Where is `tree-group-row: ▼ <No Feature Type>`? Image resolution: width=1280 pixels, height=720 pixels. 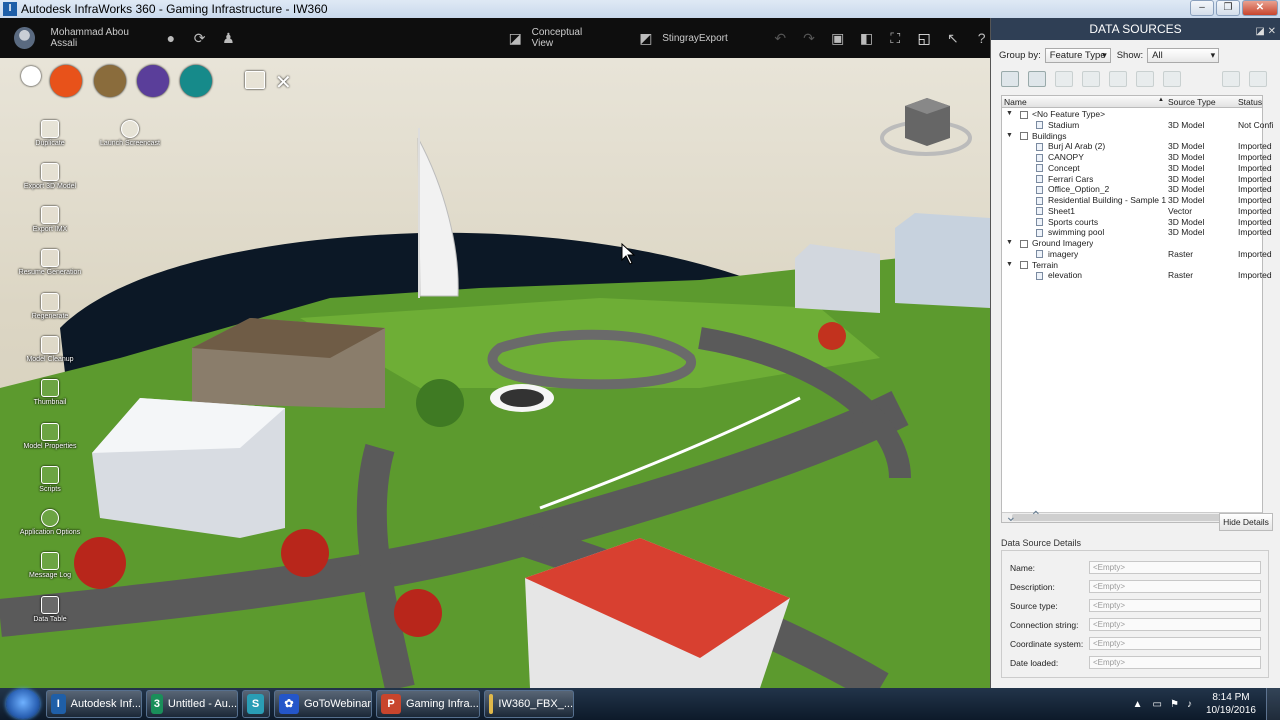
tree-group-row: ▼ <No Feature Type> is located at coordinates (1132, 114).